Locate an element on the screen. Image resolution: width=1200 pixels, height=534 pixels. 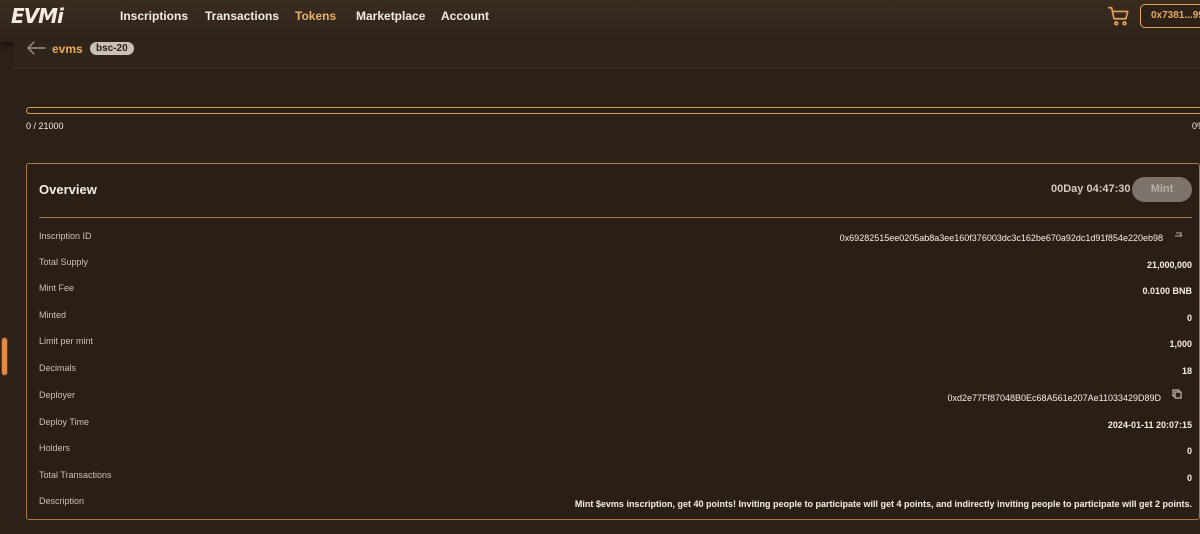
decimals-value: 18 is located at coordinates (1186, 371).